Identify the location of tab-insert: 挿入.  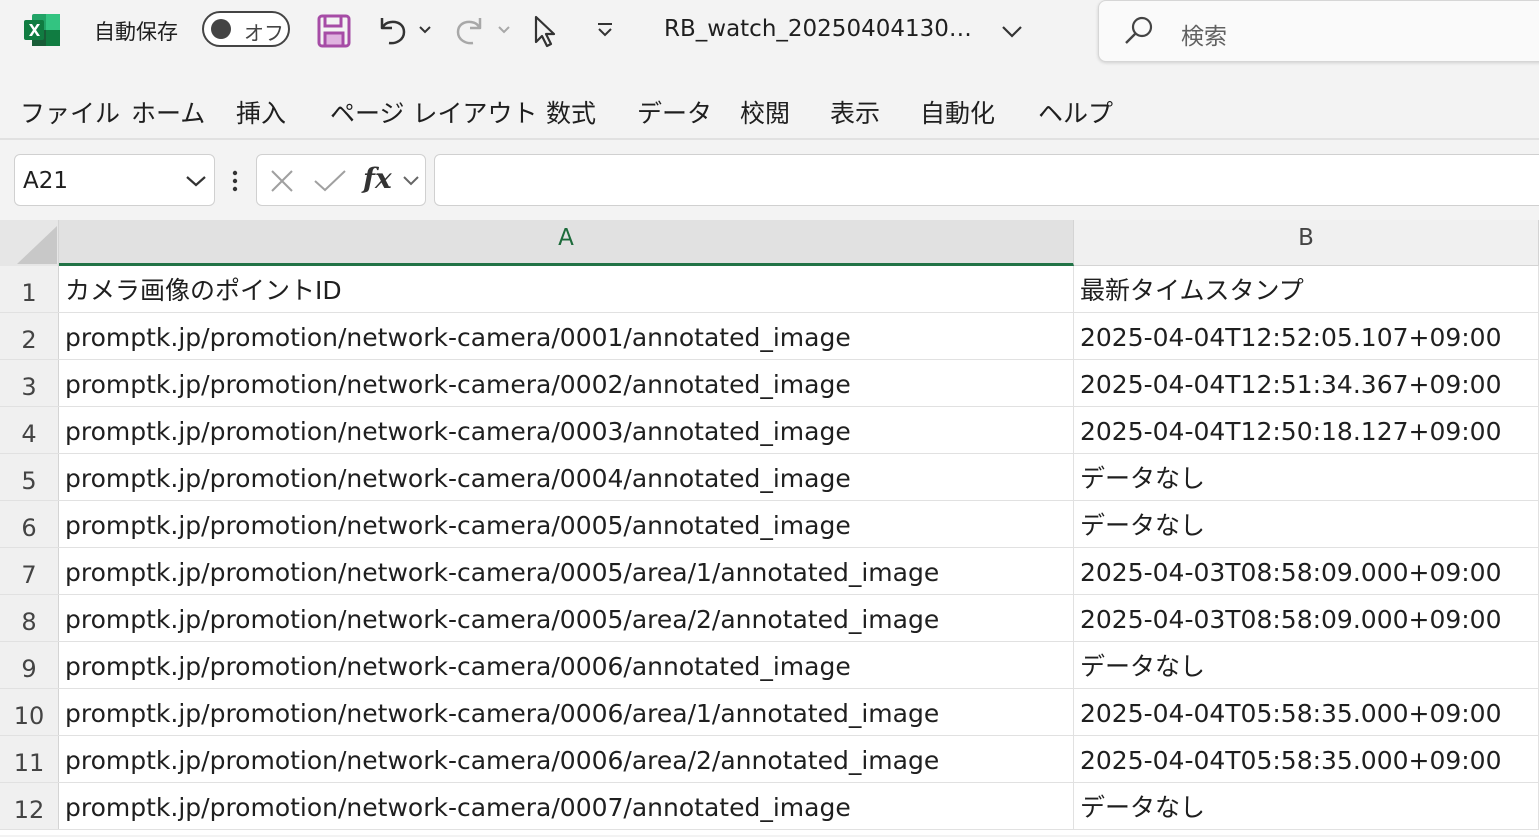
(261, 112).